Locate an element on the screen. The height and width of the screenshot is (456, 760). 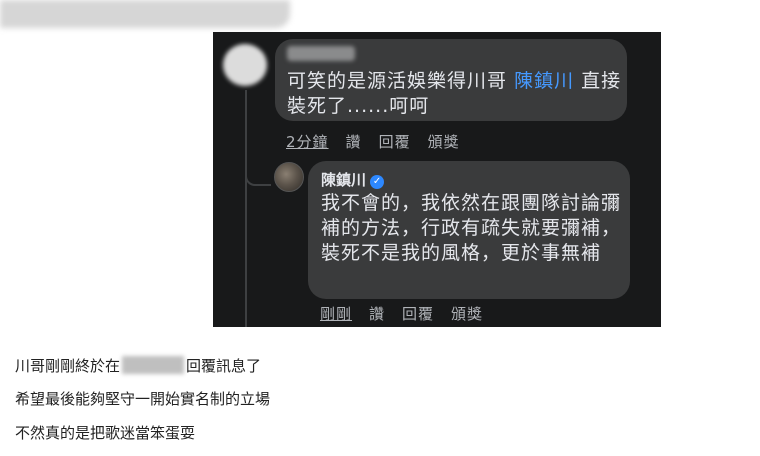
reply-actions: 剛剛讚回覆 頒獎 is located at coordinates (410, 313).